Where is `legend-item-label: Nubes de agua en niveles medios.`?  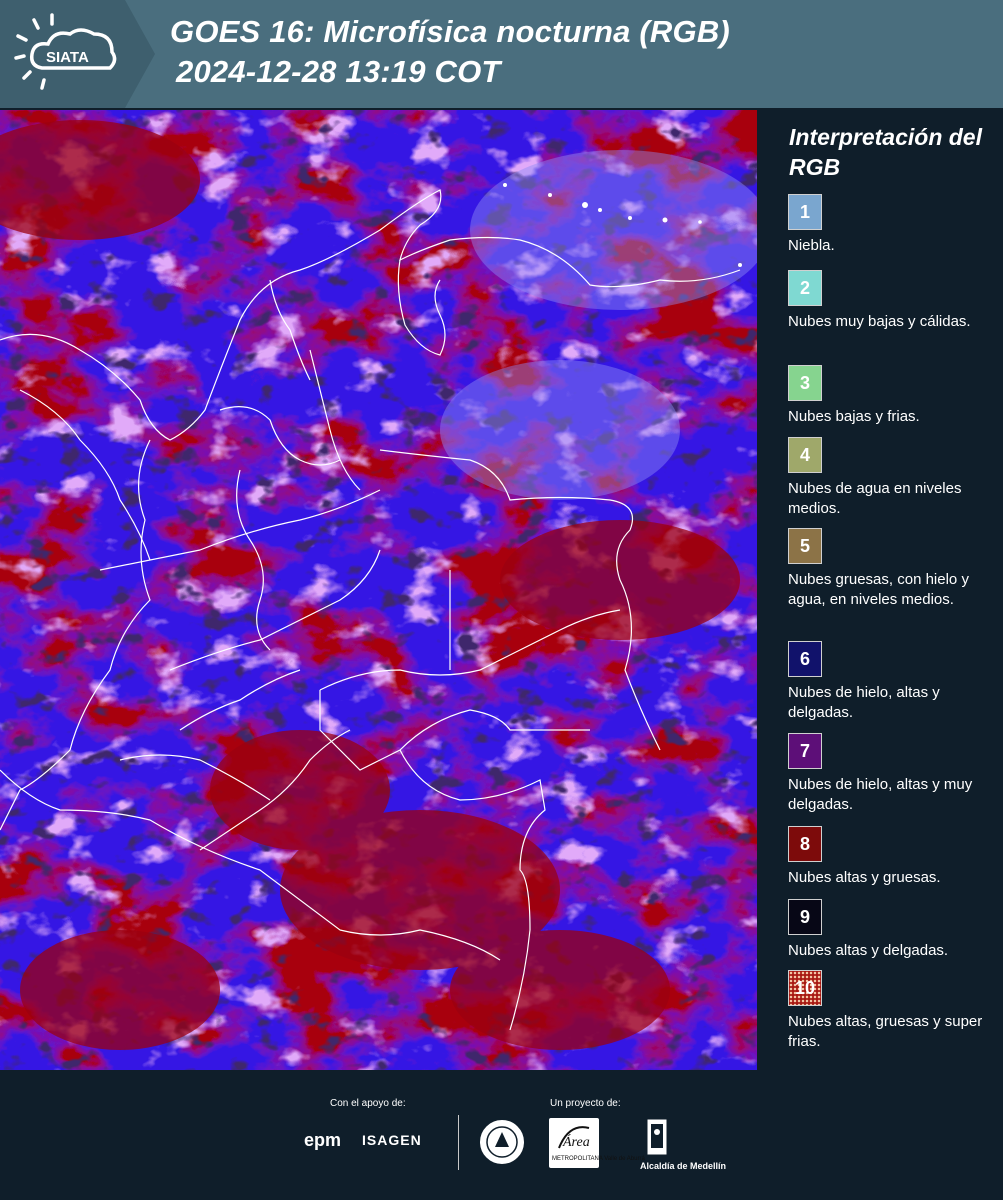 legend-item-label: Nubes de agua en niveles medios. is located at coordinates (875, 498).